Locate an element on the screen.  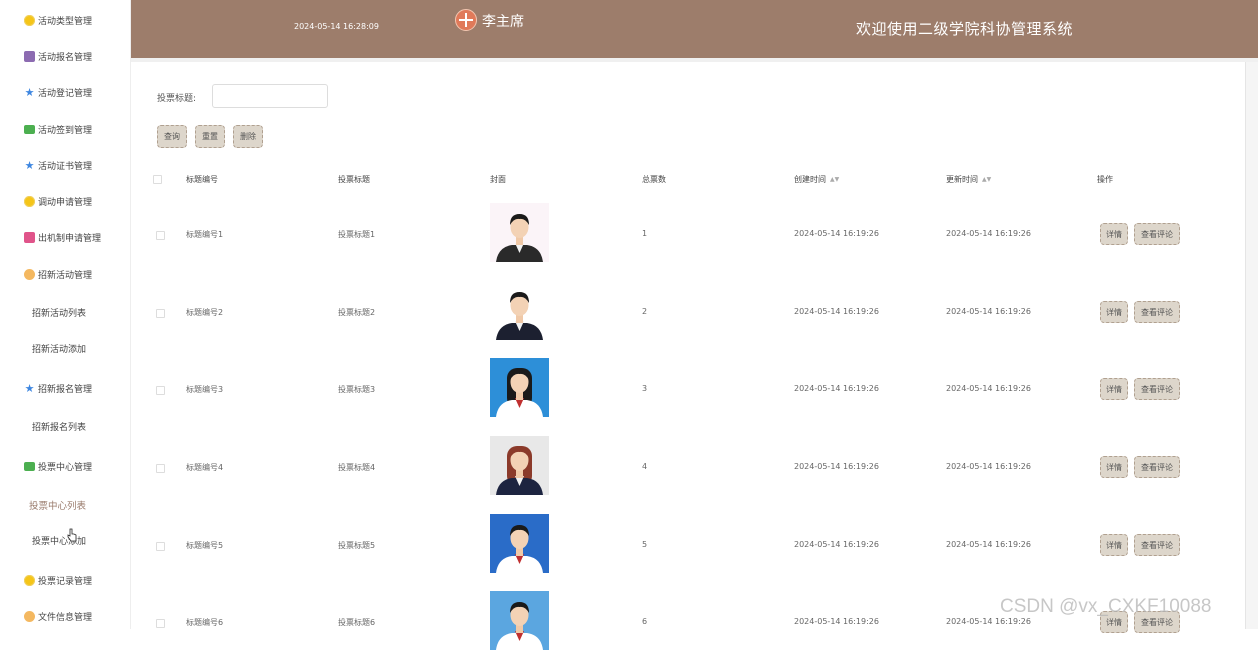
sidebar-subitem-recruit-add: 招新活动添加 is located at coordinates (65, 348).